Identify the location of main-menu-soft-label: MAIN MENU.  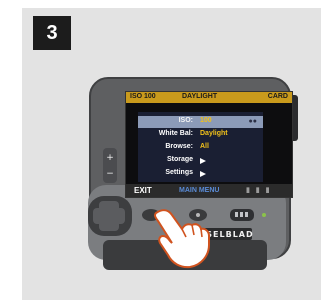
(199, 190).